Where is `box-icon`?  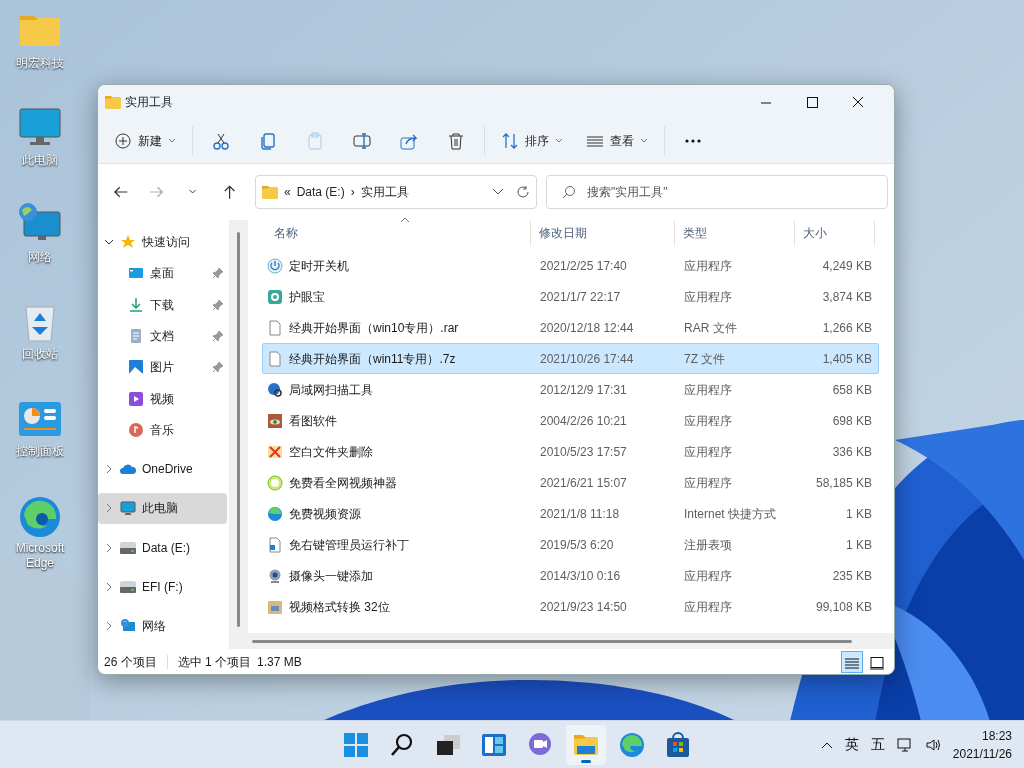 box-icon is located at coordinates (275, 606).